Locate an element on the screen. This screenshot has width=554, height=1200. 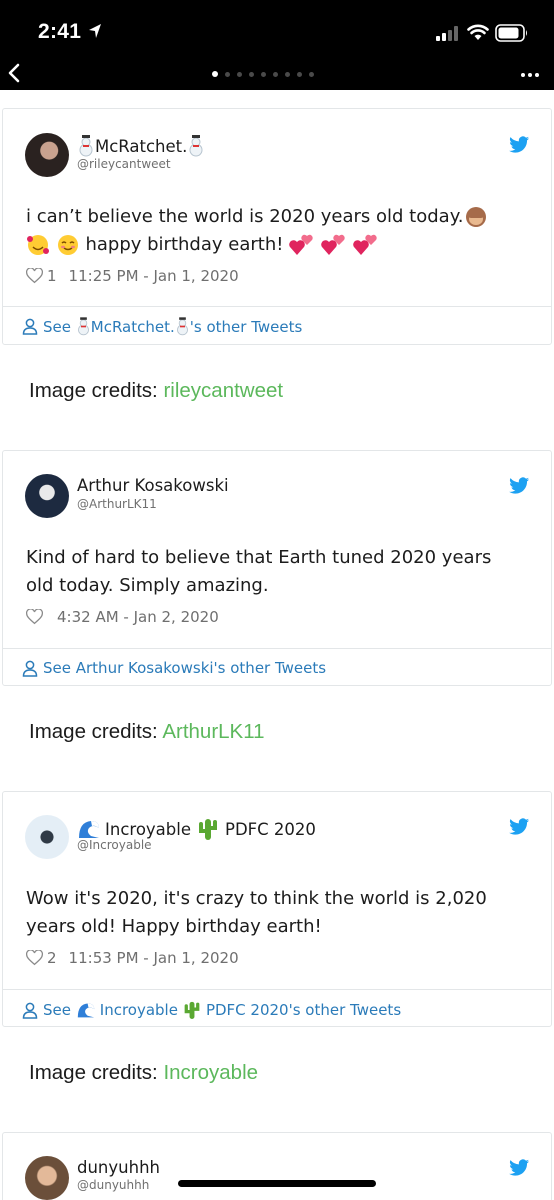
display-name-text: McRatchet. is located at coordinates (141, 146).